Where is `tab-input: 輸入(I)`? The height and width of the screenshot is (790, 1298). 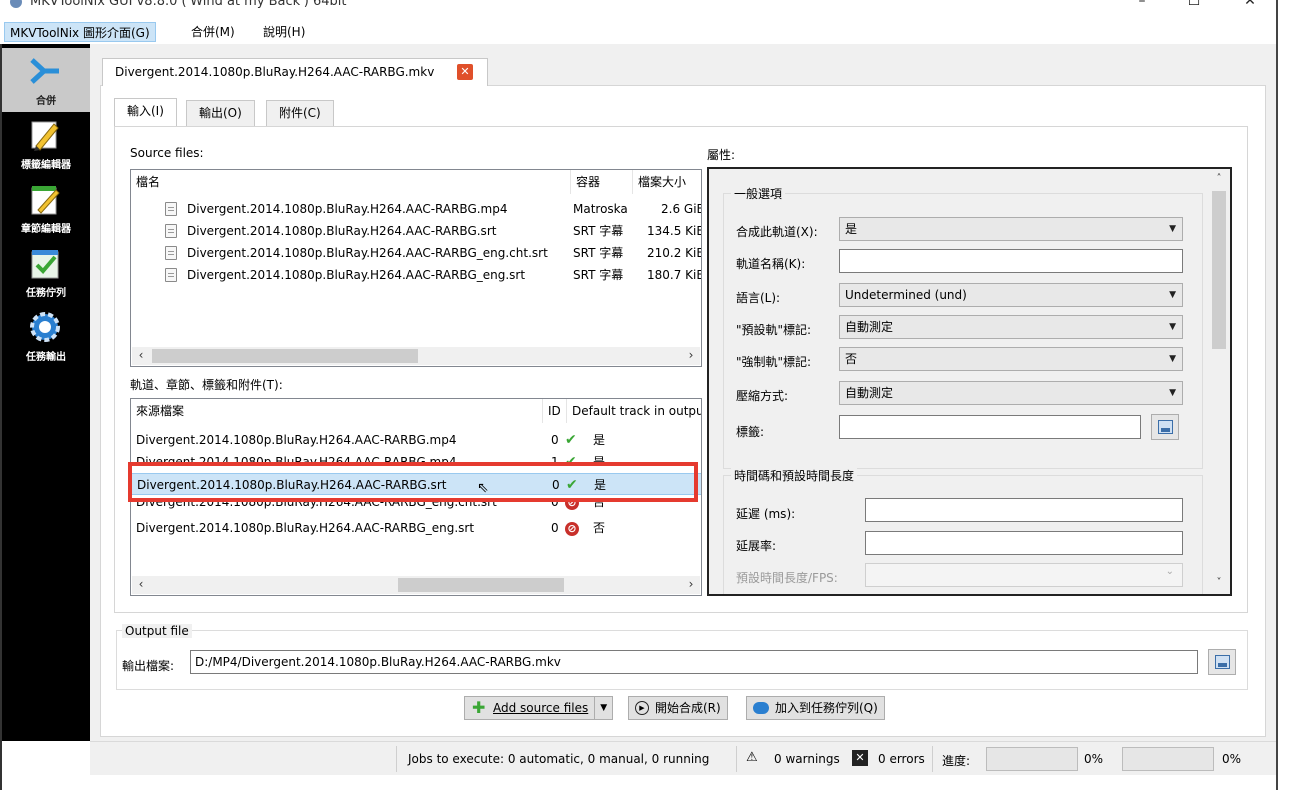
tab-input: 輸入(I) is located at coordinates (145, 112).